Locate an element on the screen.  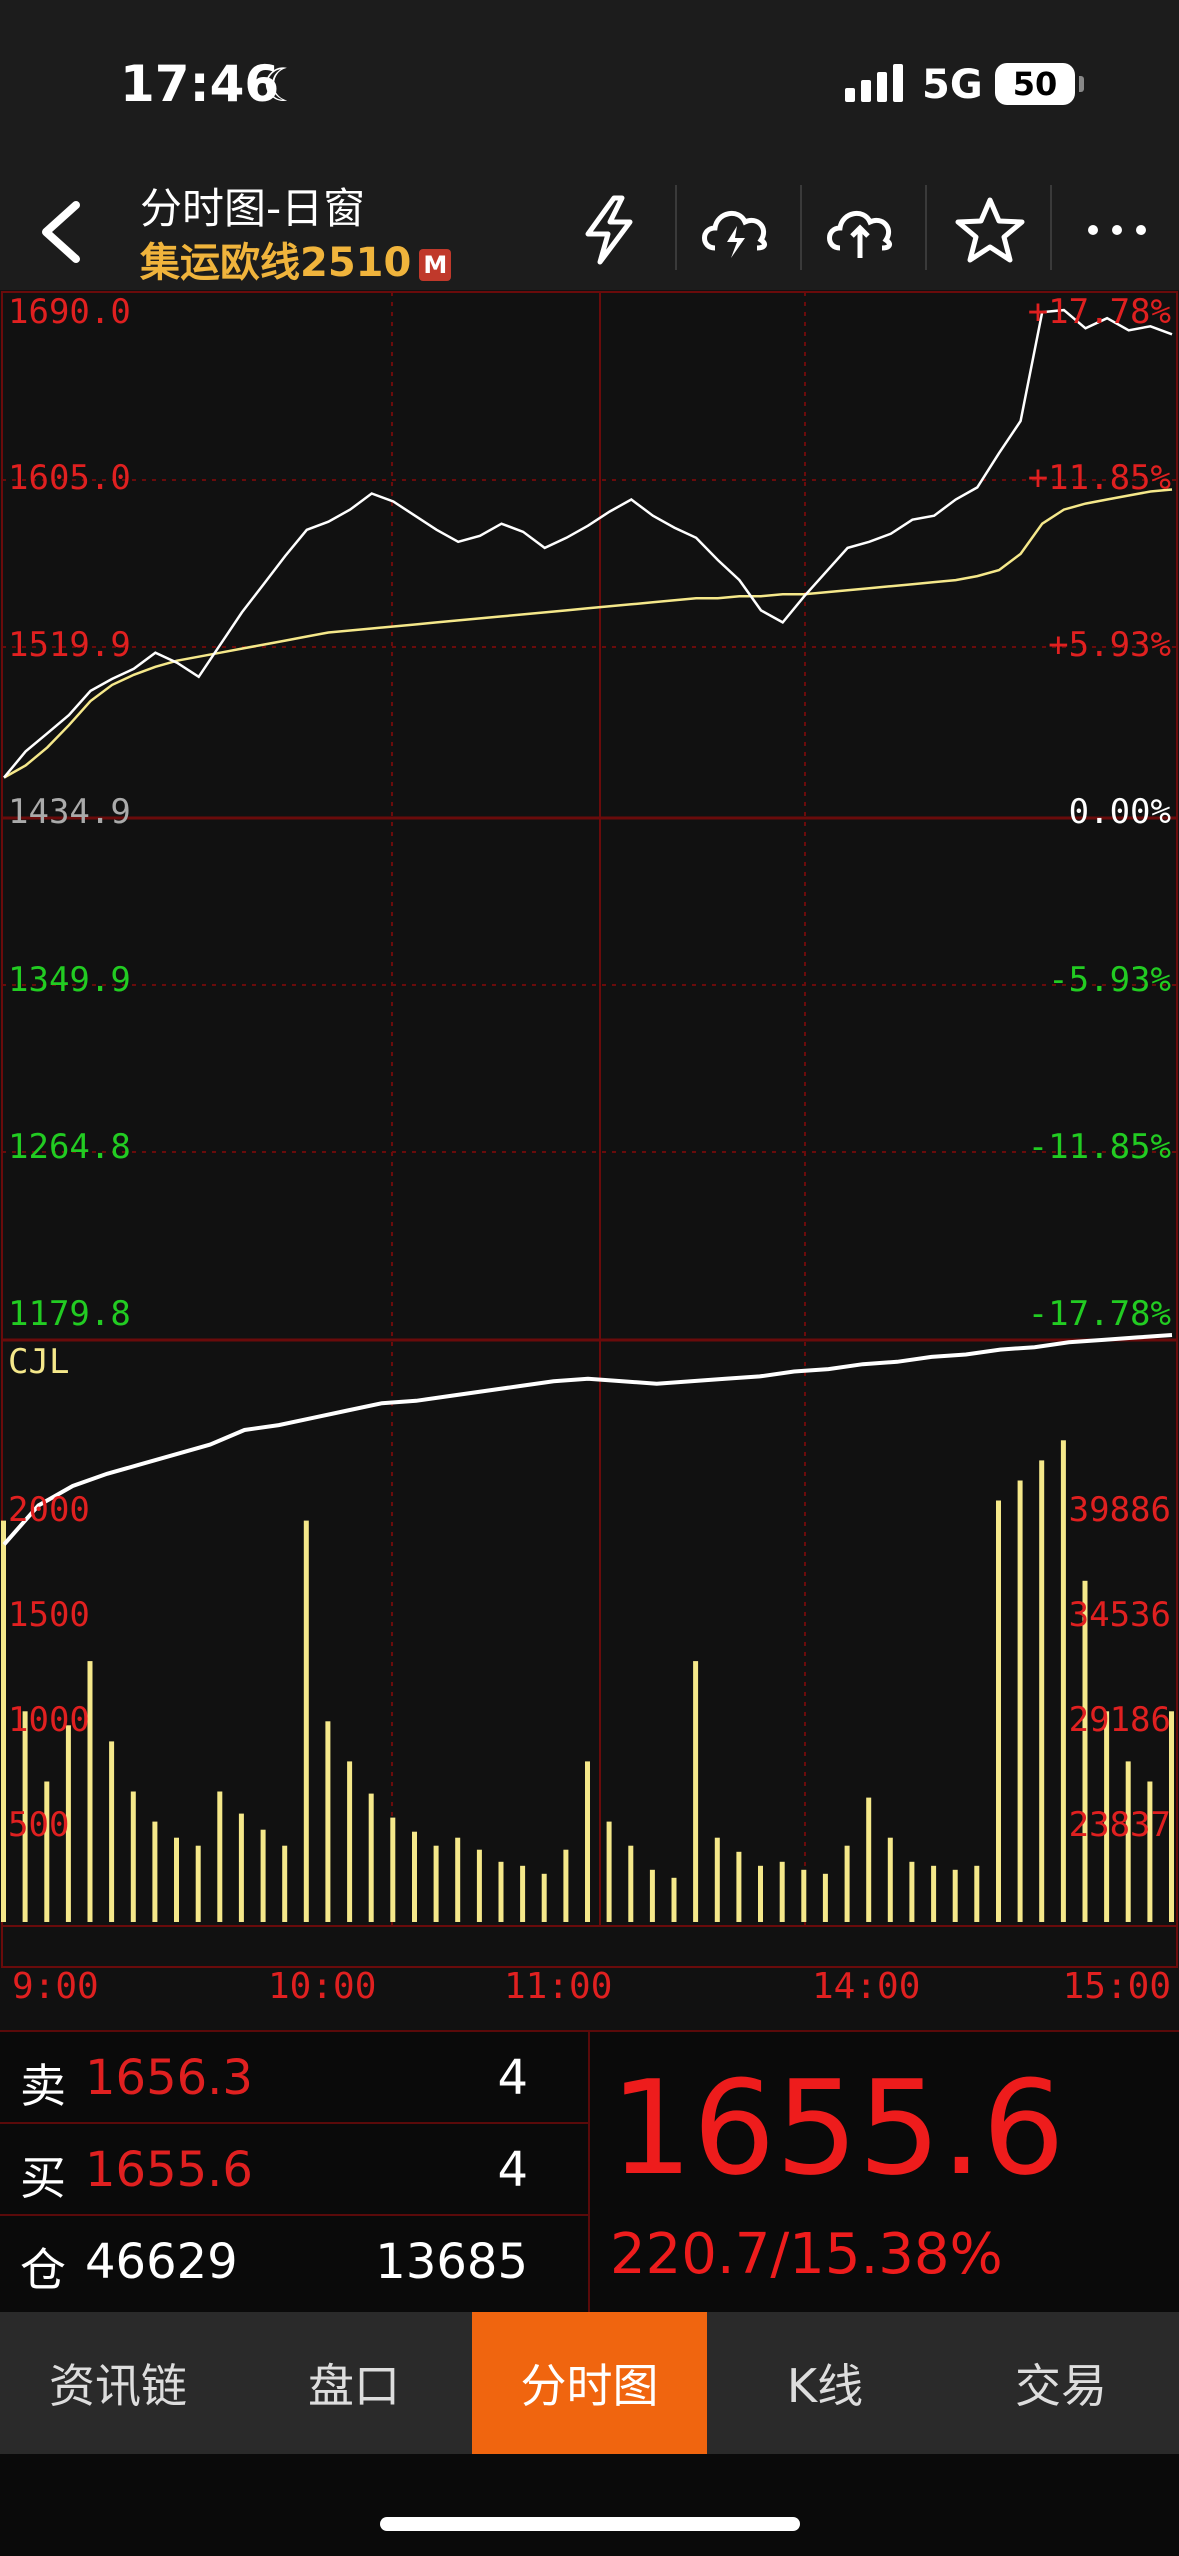
pct-axis-label: 0.00% is located at coordinates (1119, 812).